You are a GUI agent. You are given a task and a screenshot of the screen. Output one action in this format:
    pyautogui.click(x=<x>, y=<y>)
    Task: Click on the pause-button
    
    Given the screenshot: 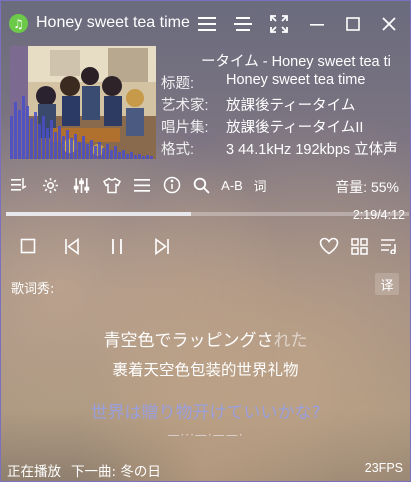 What is the action you would take?
    pyautogui.click(x=117, y=246)
    